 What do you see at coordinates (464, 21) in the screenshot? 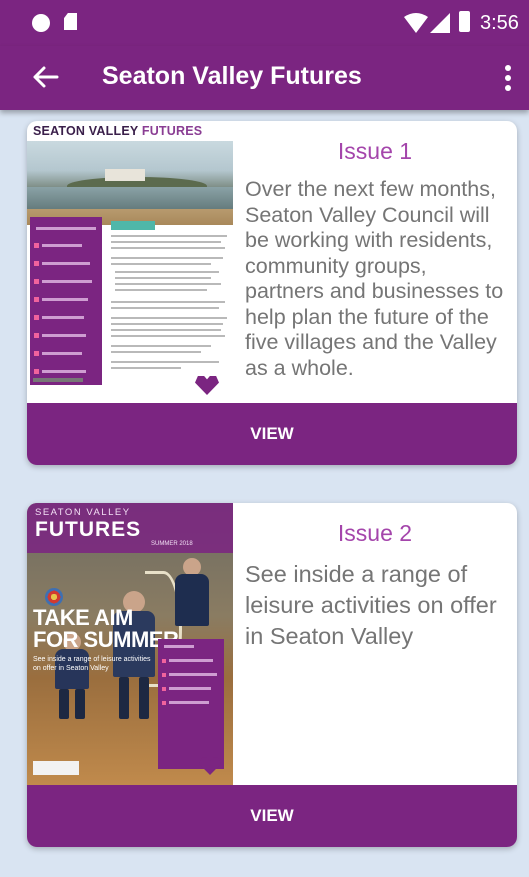
I see `battery-icon` at bounding box center [464, 21].